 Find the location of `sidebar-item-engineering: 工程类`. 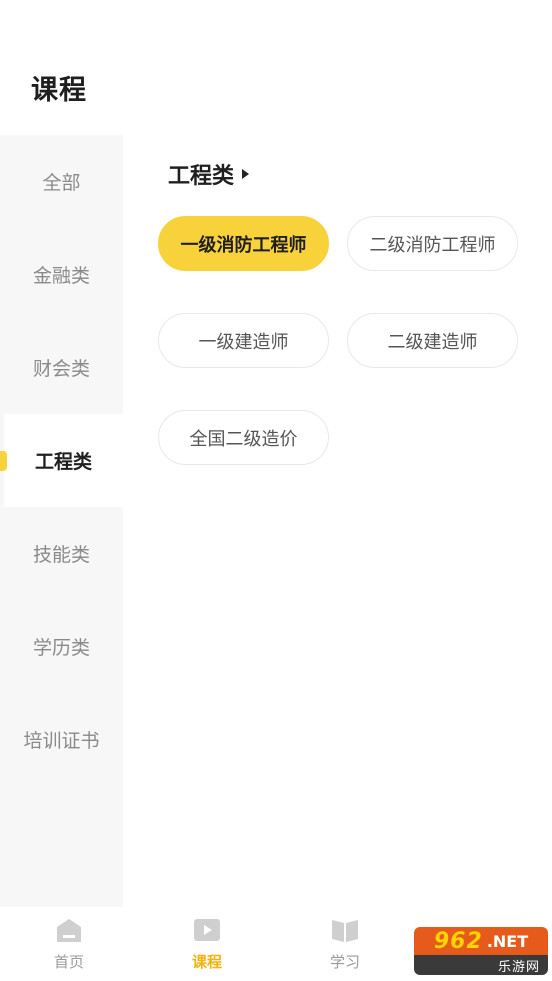

sidebar-item-engineering: 工程类 is located at coordinates (61, 460).